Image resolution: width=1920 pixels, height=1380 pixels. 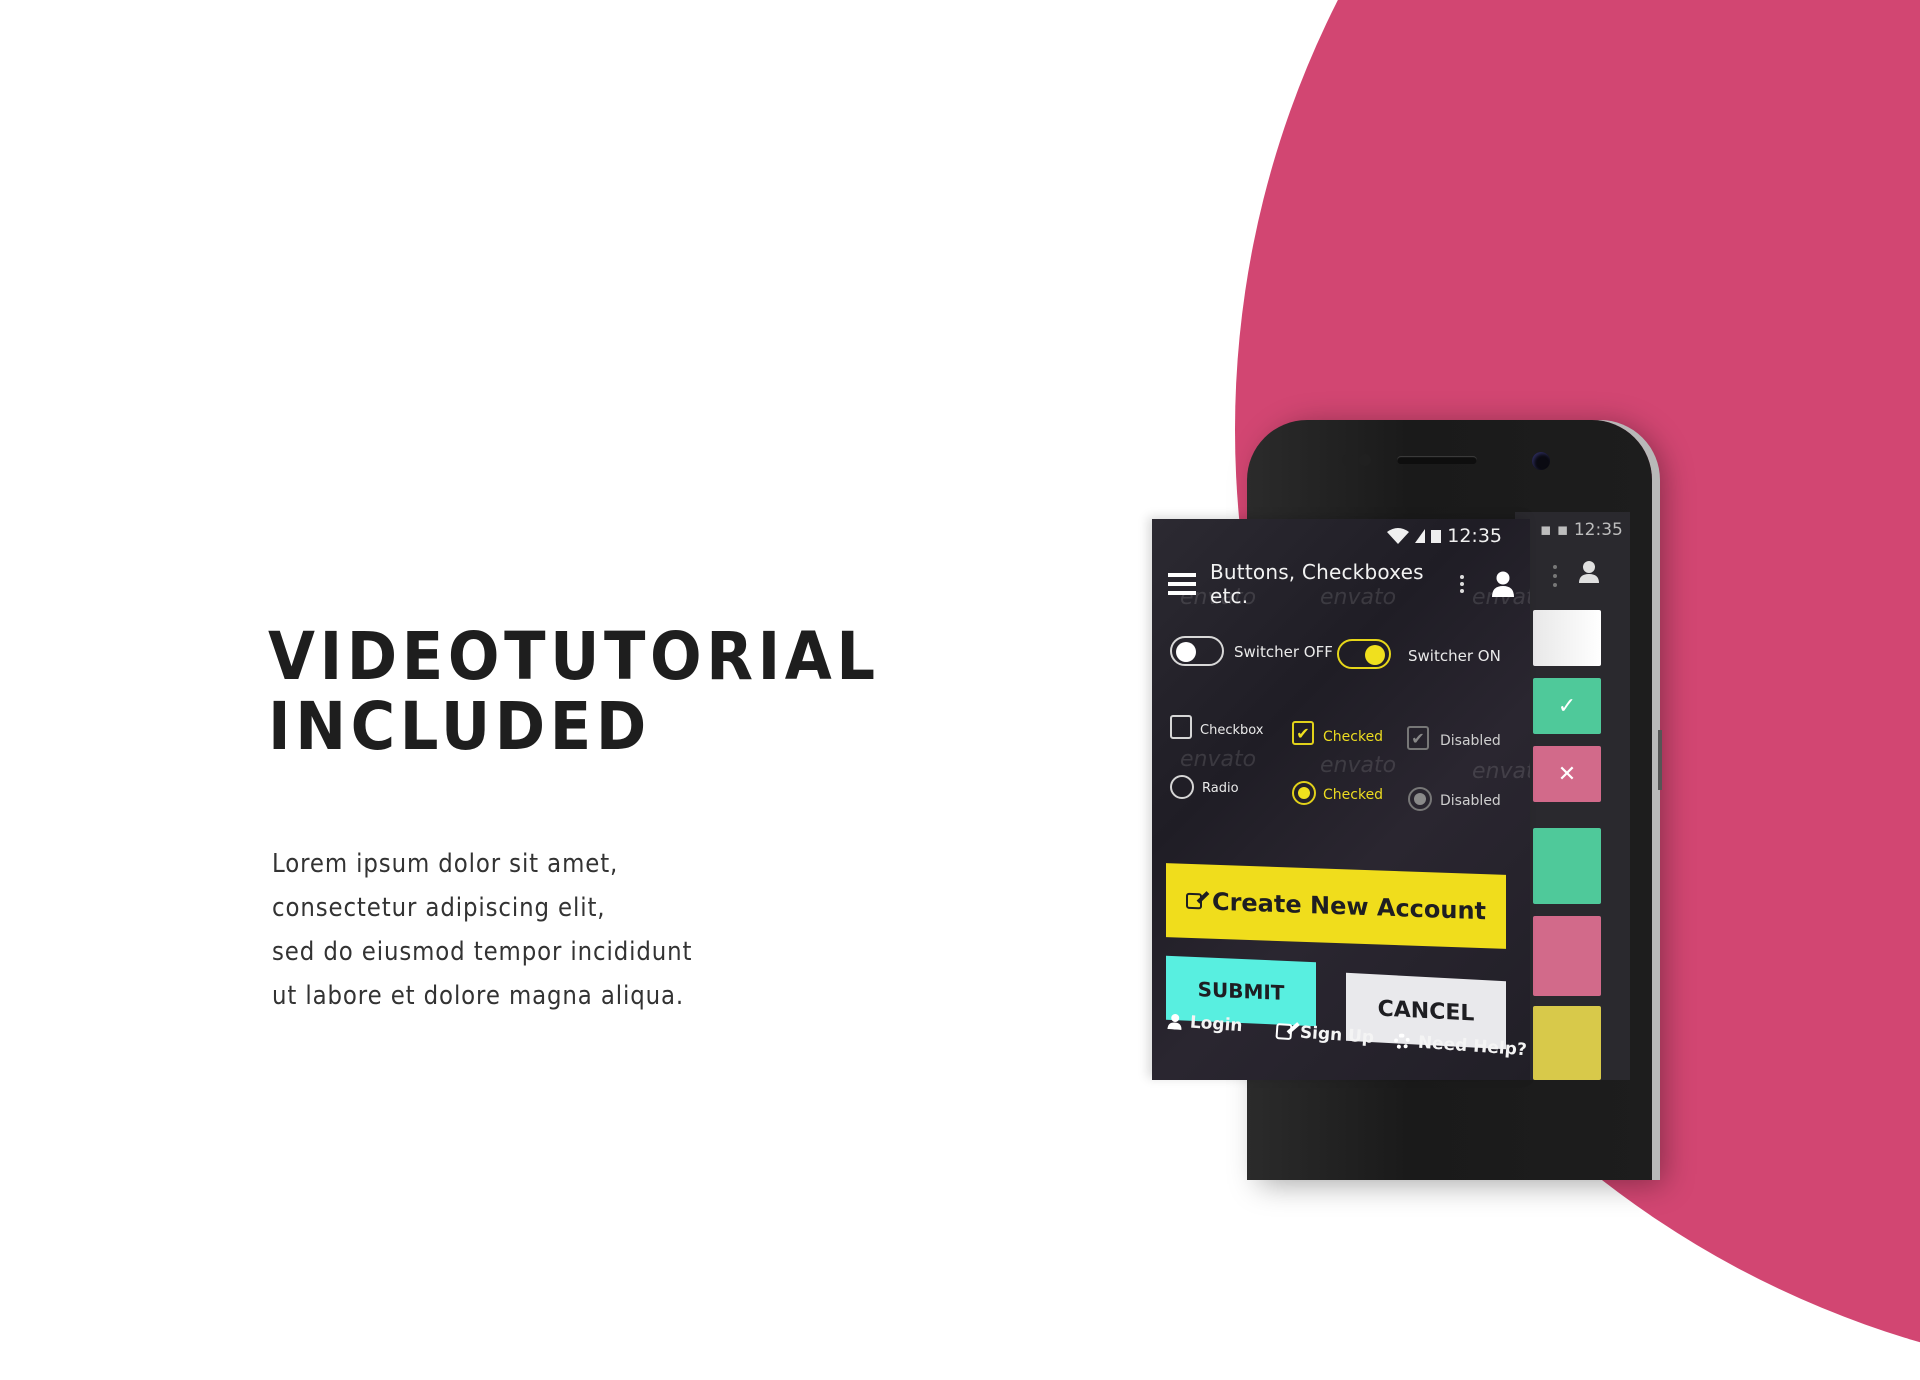 I want to click on app-title: Buttons, Checkboxes etc., so click(x=1317, y=584).